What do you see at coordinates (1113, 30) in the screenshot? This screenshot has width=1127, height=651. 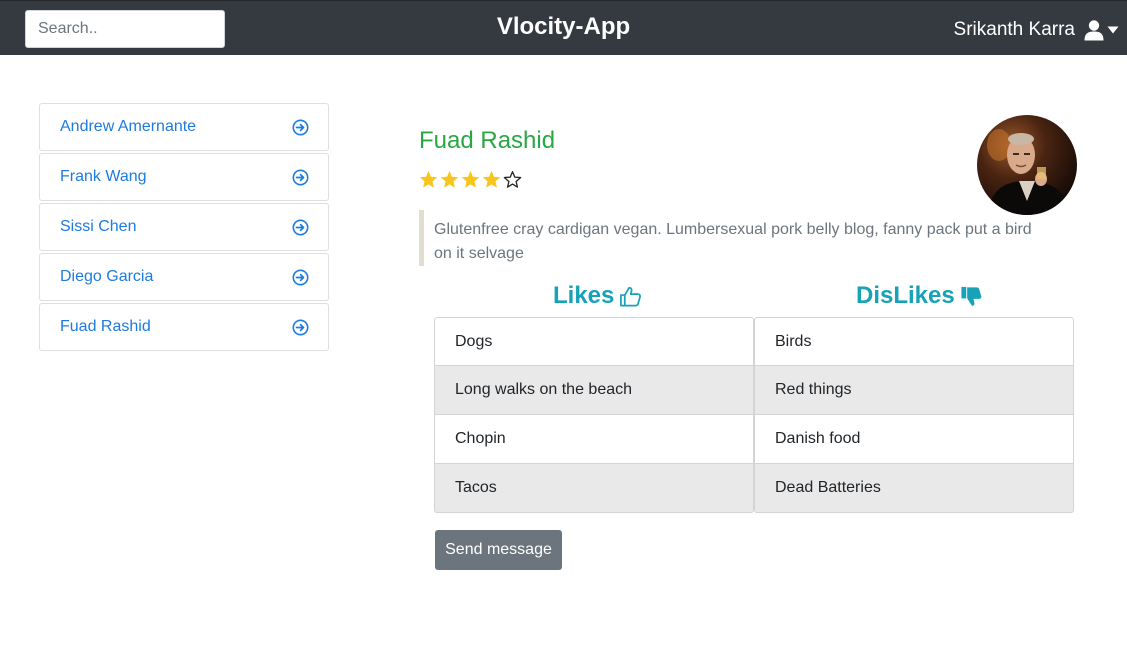 I see `caret-down-icon` at bounding box center [1113, 30].